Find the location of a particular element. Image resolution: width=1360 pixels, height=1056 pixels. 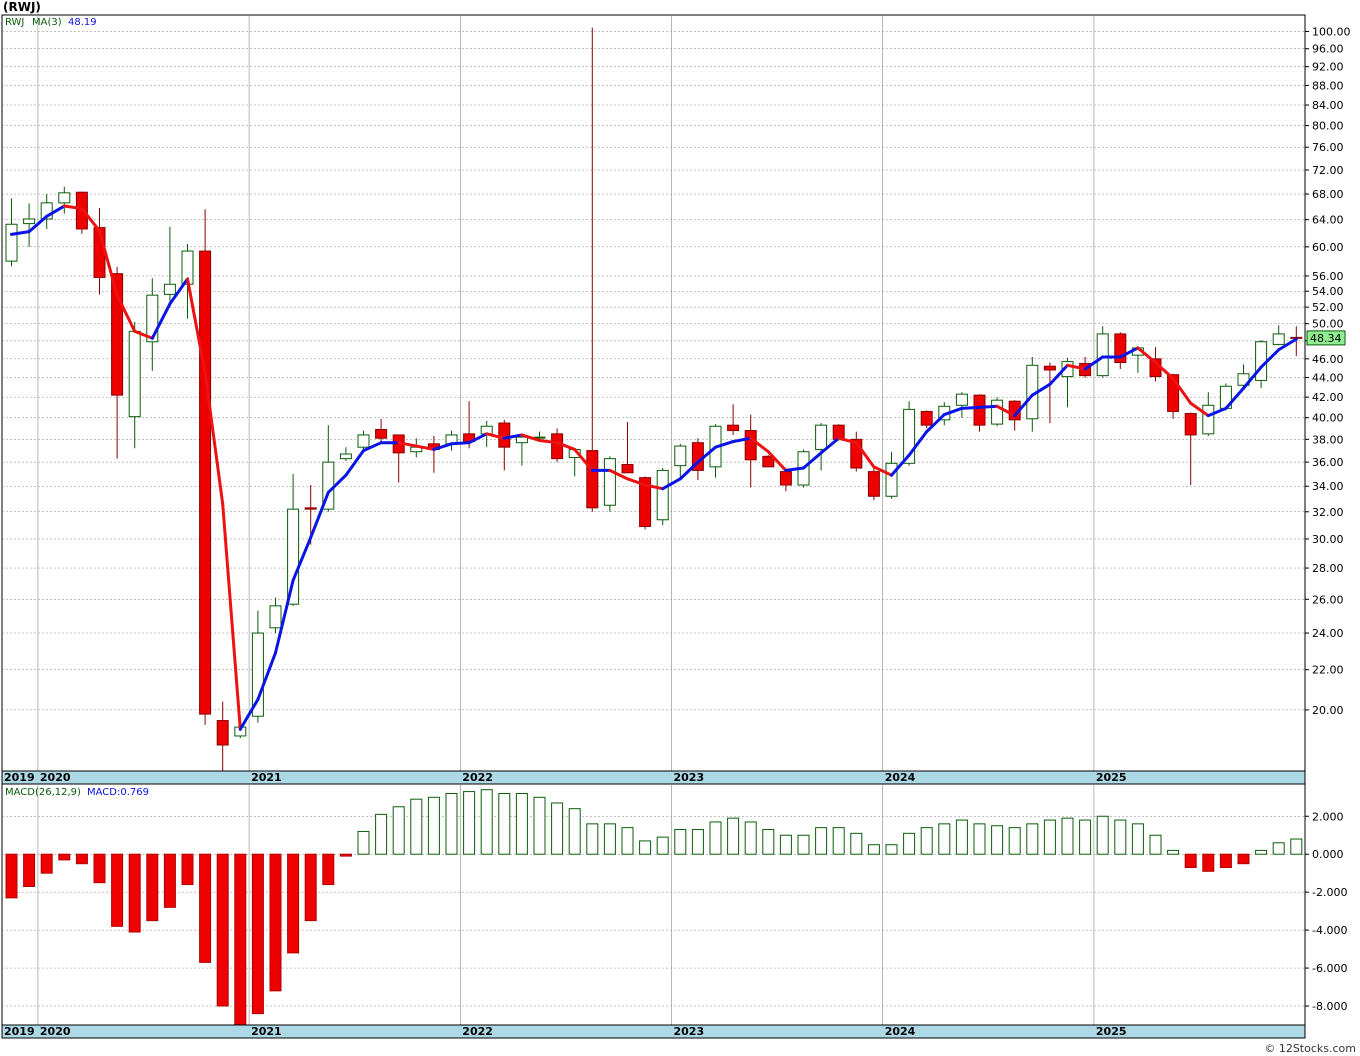

price-tick-label: 38.00 is located at coordinates (1328, 439).